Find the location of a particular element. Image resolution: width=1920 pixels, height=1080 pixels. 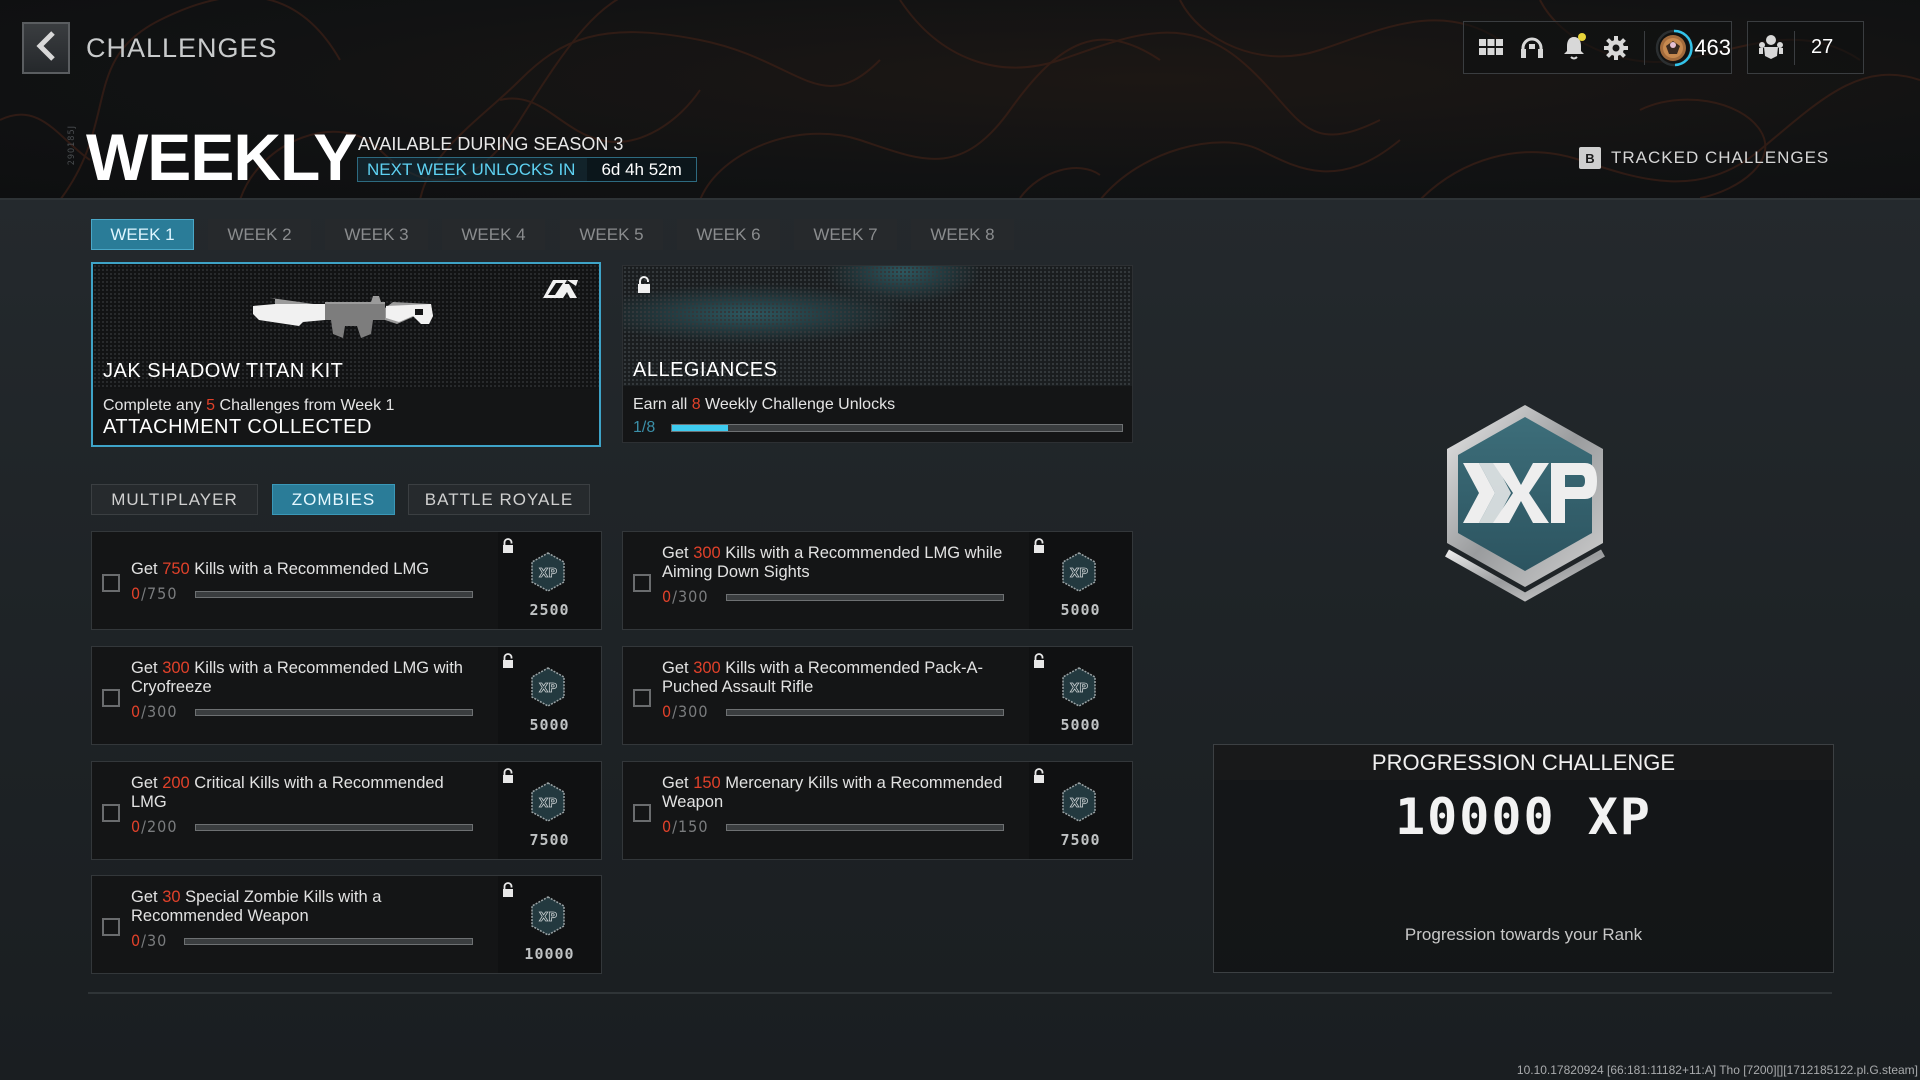

key-hint-b: B is located at coordinates (1590, 158).